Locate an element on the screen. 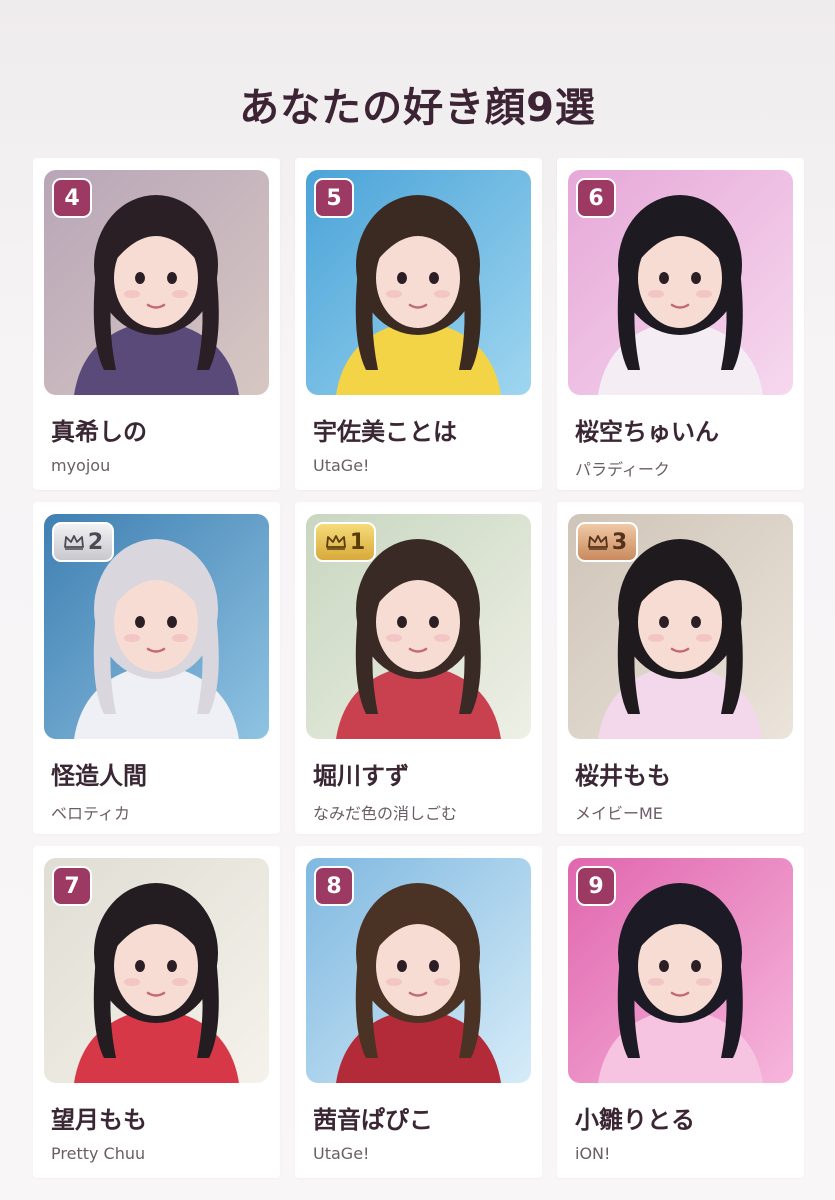 This screenshot has width=835, height=1200. rank-number: 2 is located at coordinates (95, 542).